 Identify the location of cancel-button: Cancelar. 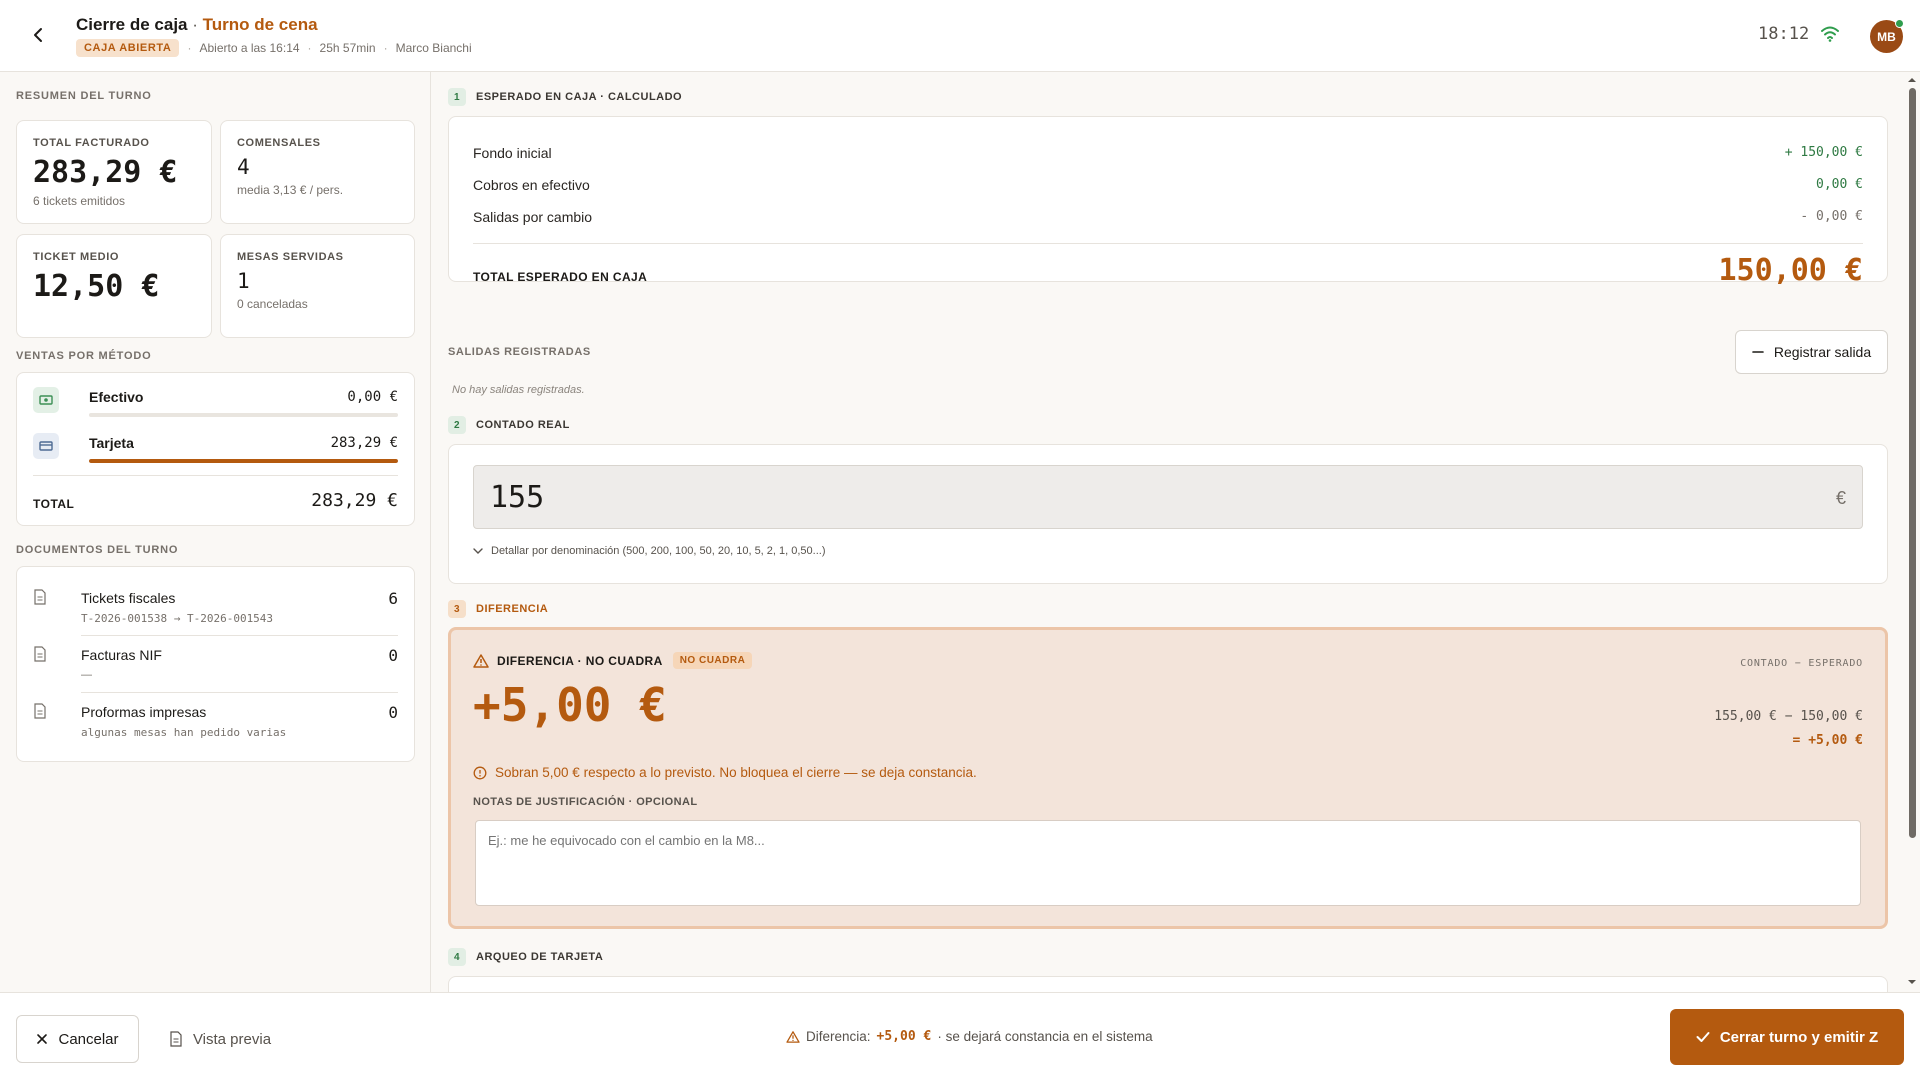
(77, 1039).